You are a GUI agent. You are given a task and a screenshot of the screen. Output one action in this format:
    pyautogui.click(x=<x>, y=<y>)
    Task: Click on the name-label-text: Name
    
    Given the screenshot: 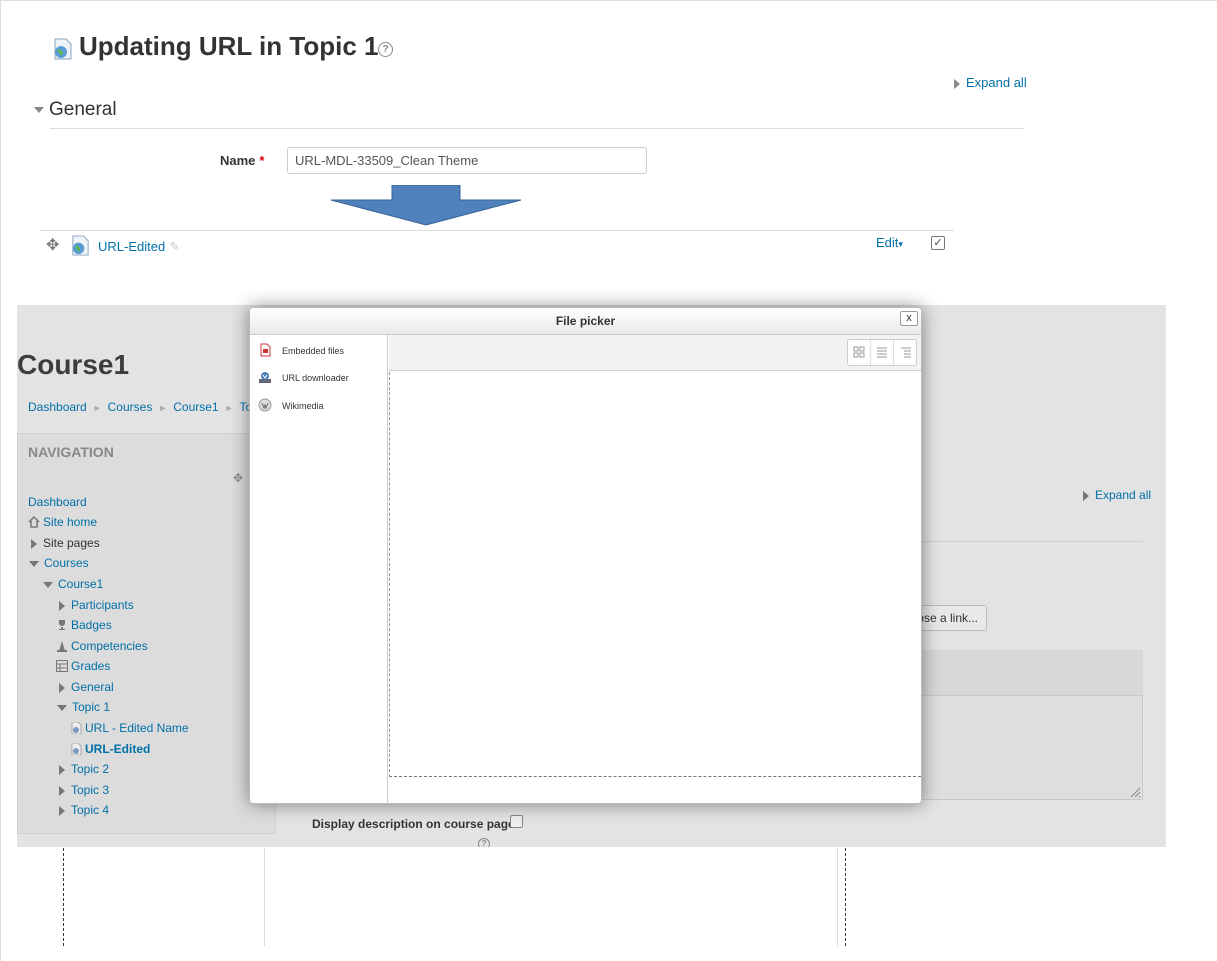 What is the action you would take?
    pyautogui.click(x=238, y=160)
    